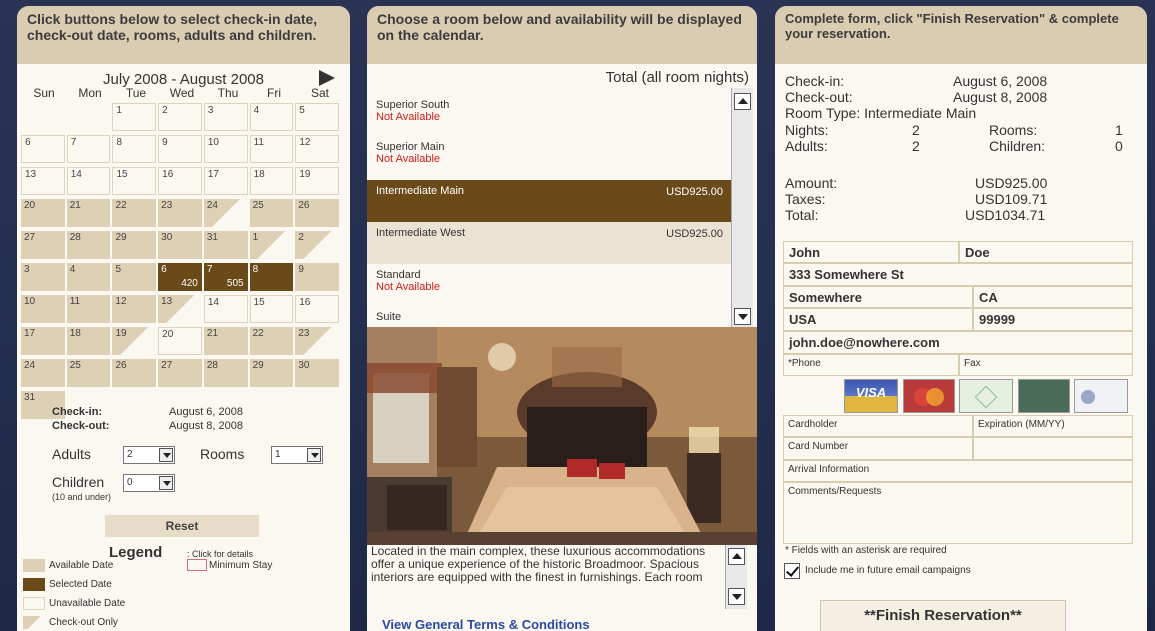  I want to click on street-field: 333 Somewhere St, so click(958, 274).